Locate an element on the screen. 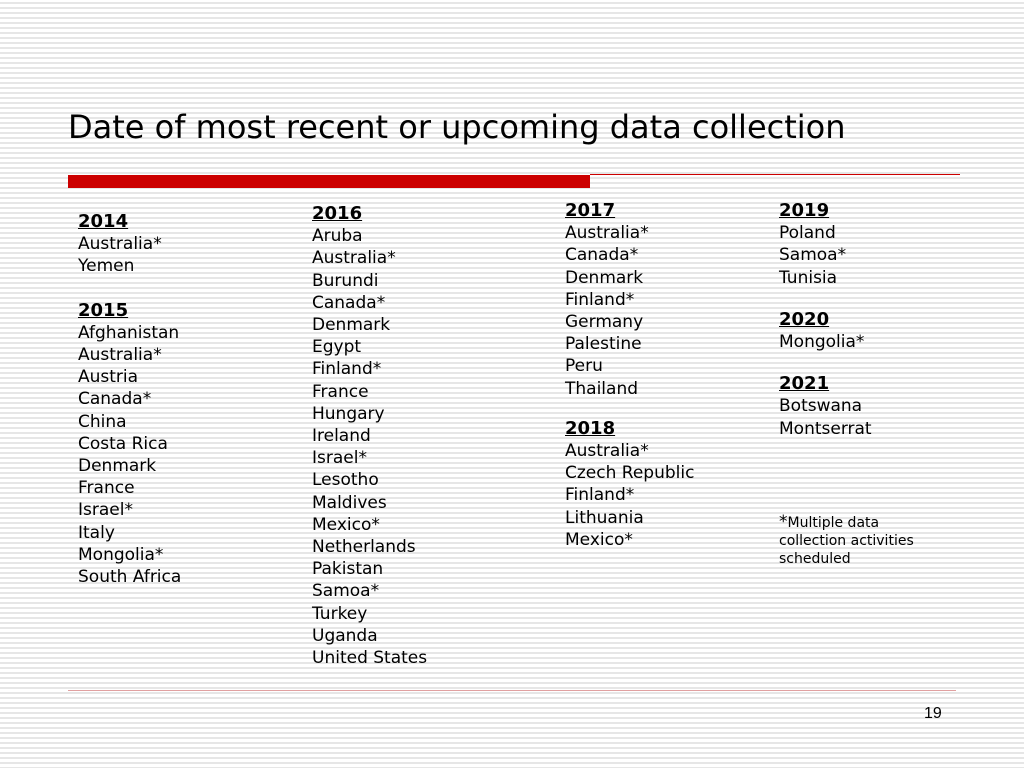 This screenshot has width=1024, height=768. country-item: Ireland is located at coordinates (341, 436).